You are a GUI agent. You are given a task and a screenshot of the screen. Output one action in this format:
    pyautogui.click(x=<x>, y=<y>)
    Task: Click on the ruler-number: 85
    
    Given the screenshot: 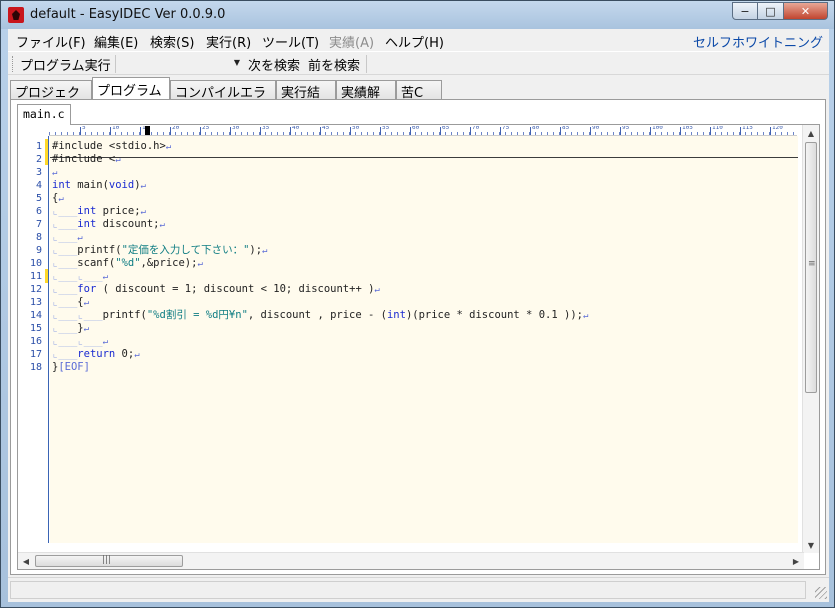 What is the action you would take?
    pyautogui.click(x=566, y=128)
    